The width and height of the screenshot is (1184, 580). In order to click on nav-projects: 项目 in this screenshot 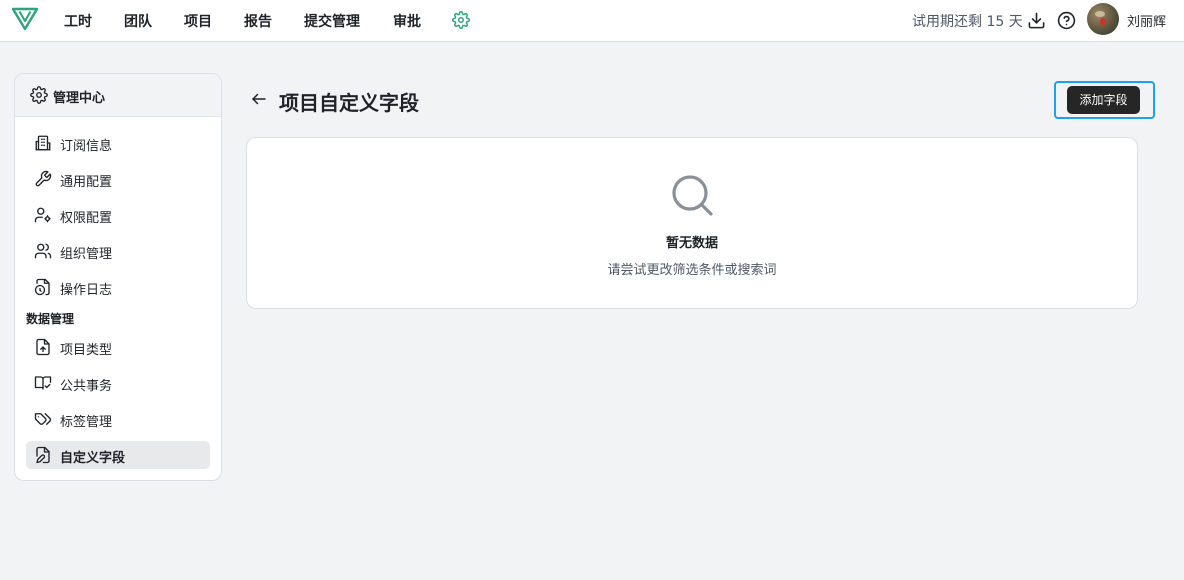, I will do `click(198, 21)`.